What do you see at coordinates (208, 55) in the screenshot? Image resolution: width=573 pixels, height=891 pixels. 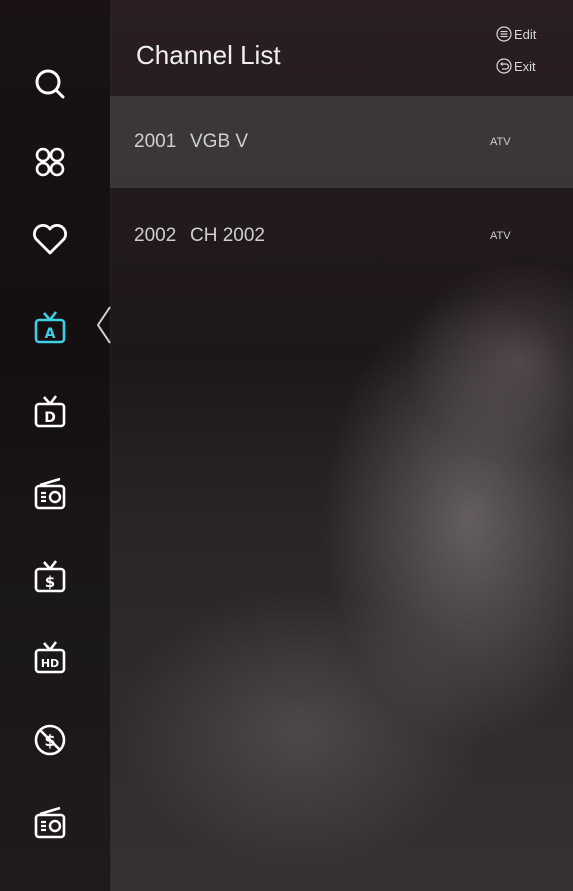 I see `page-title: Channel List` at bounding box center [208, 55].